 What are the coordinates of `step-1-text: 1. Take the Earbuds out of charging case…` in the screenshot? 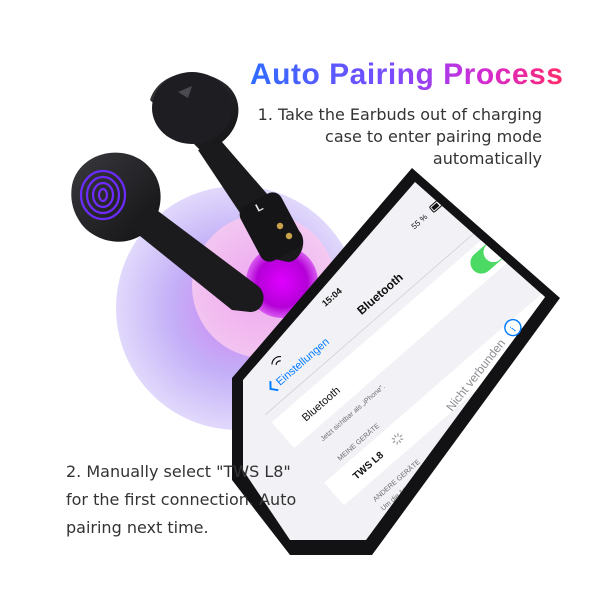 It's located at (399, 136).